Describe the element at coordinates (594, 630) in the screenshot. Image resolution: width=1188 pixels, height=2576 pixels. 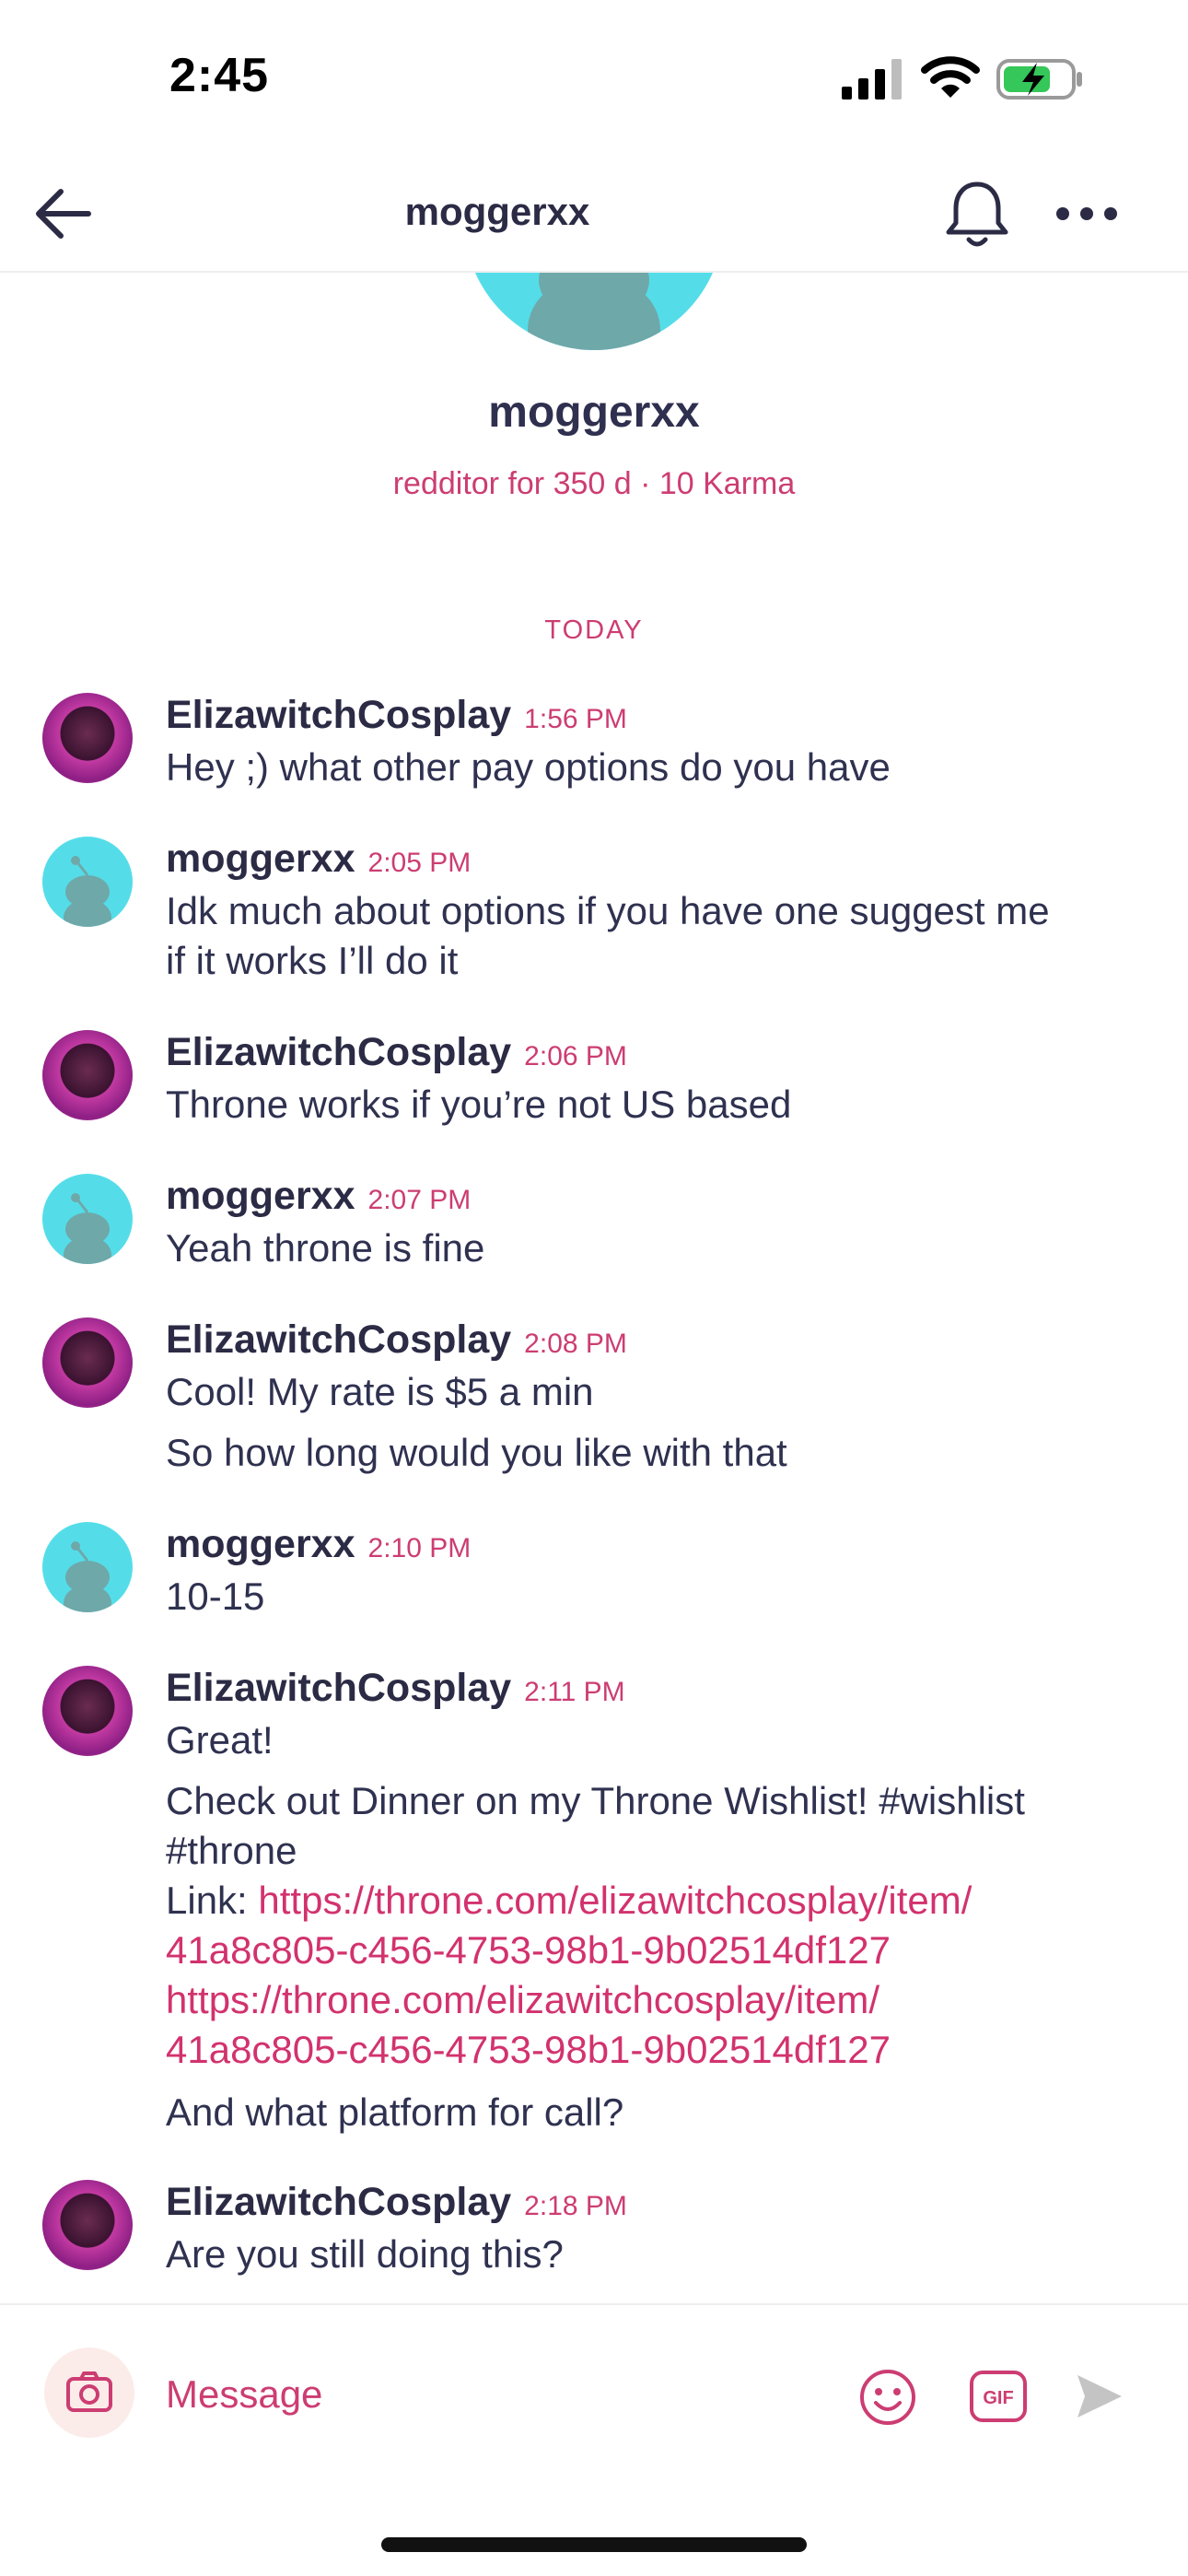
I see `day-divider: TODAY` at that location.